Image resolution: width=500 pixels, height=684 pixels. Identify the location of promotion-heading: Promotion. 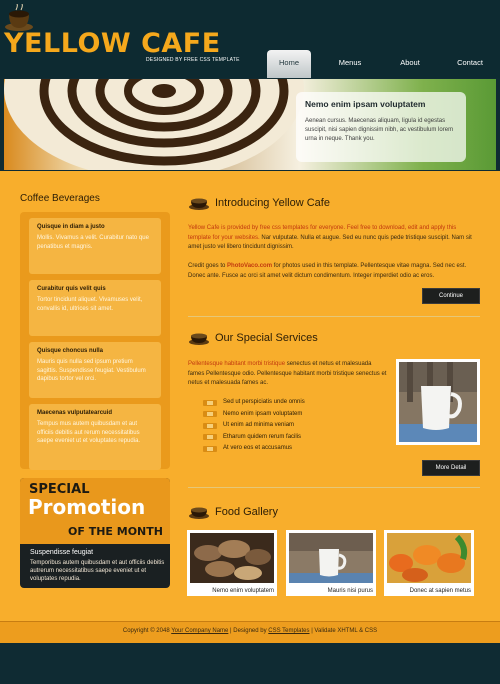
(87, 507).